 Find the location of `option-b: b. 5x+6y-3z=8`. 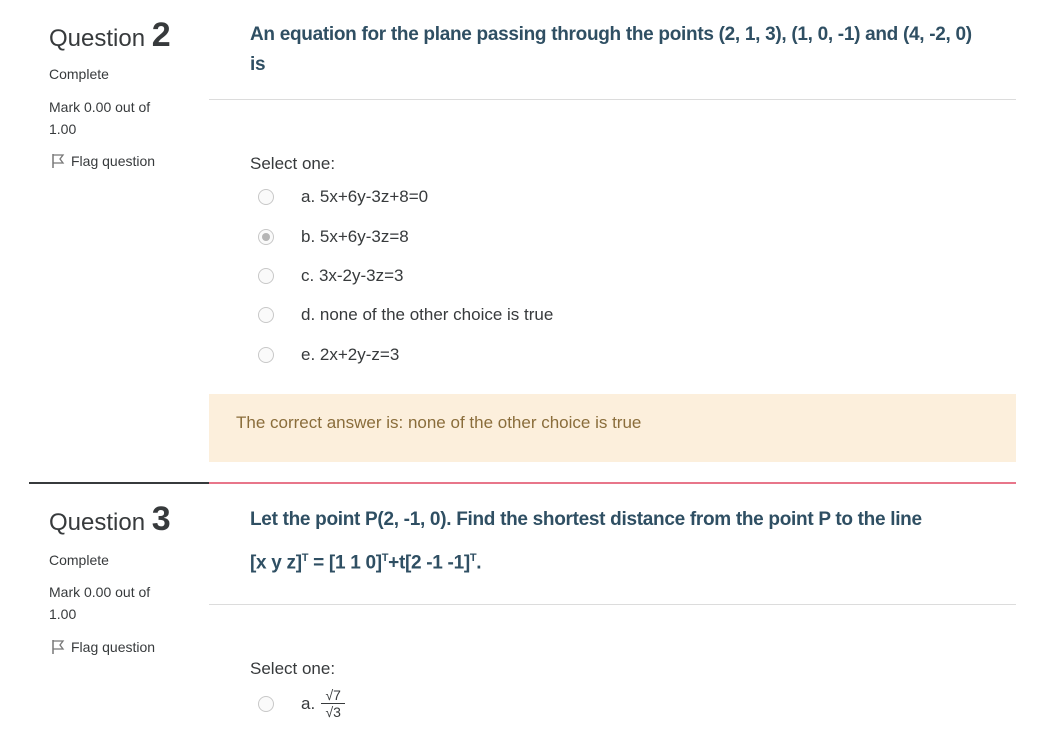

option-b: b. 5x+6y-3z=8 is located at coordinates (333, 237).